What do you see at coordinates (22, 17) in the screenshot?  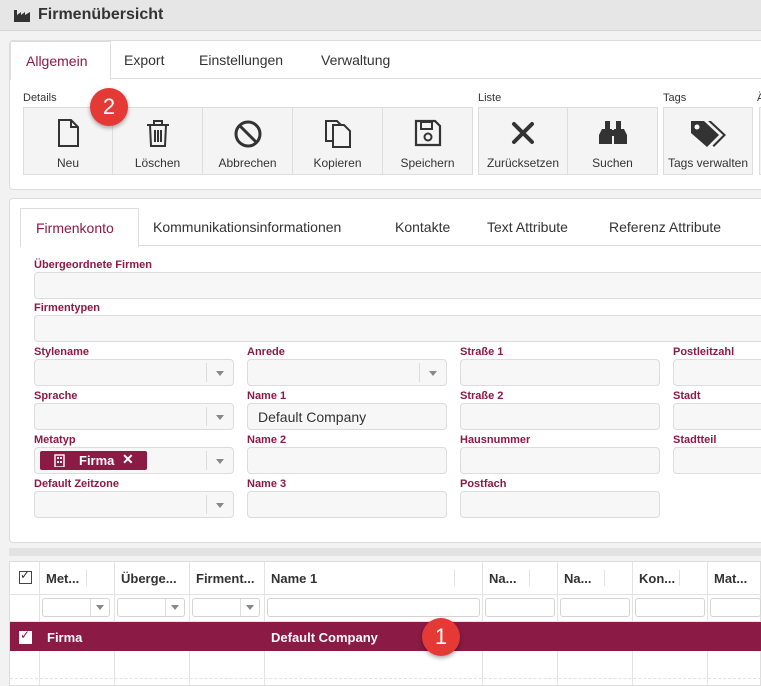 I see `factory-icon` at bounding box center [22, 17].